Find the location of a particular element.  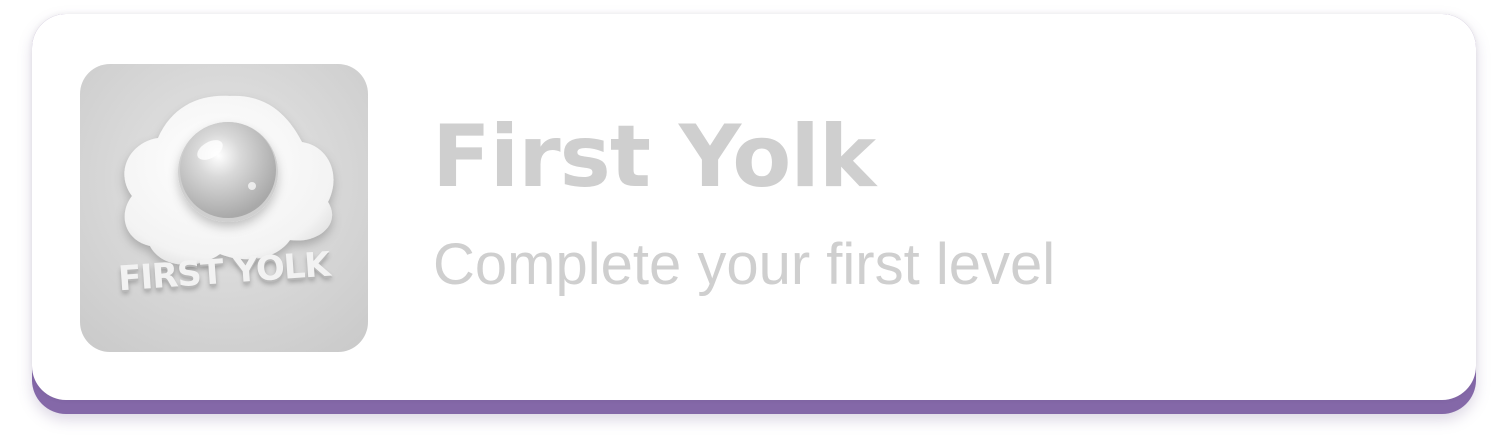

achievement-description: Complete your first level is located at coordinates (744, 264).